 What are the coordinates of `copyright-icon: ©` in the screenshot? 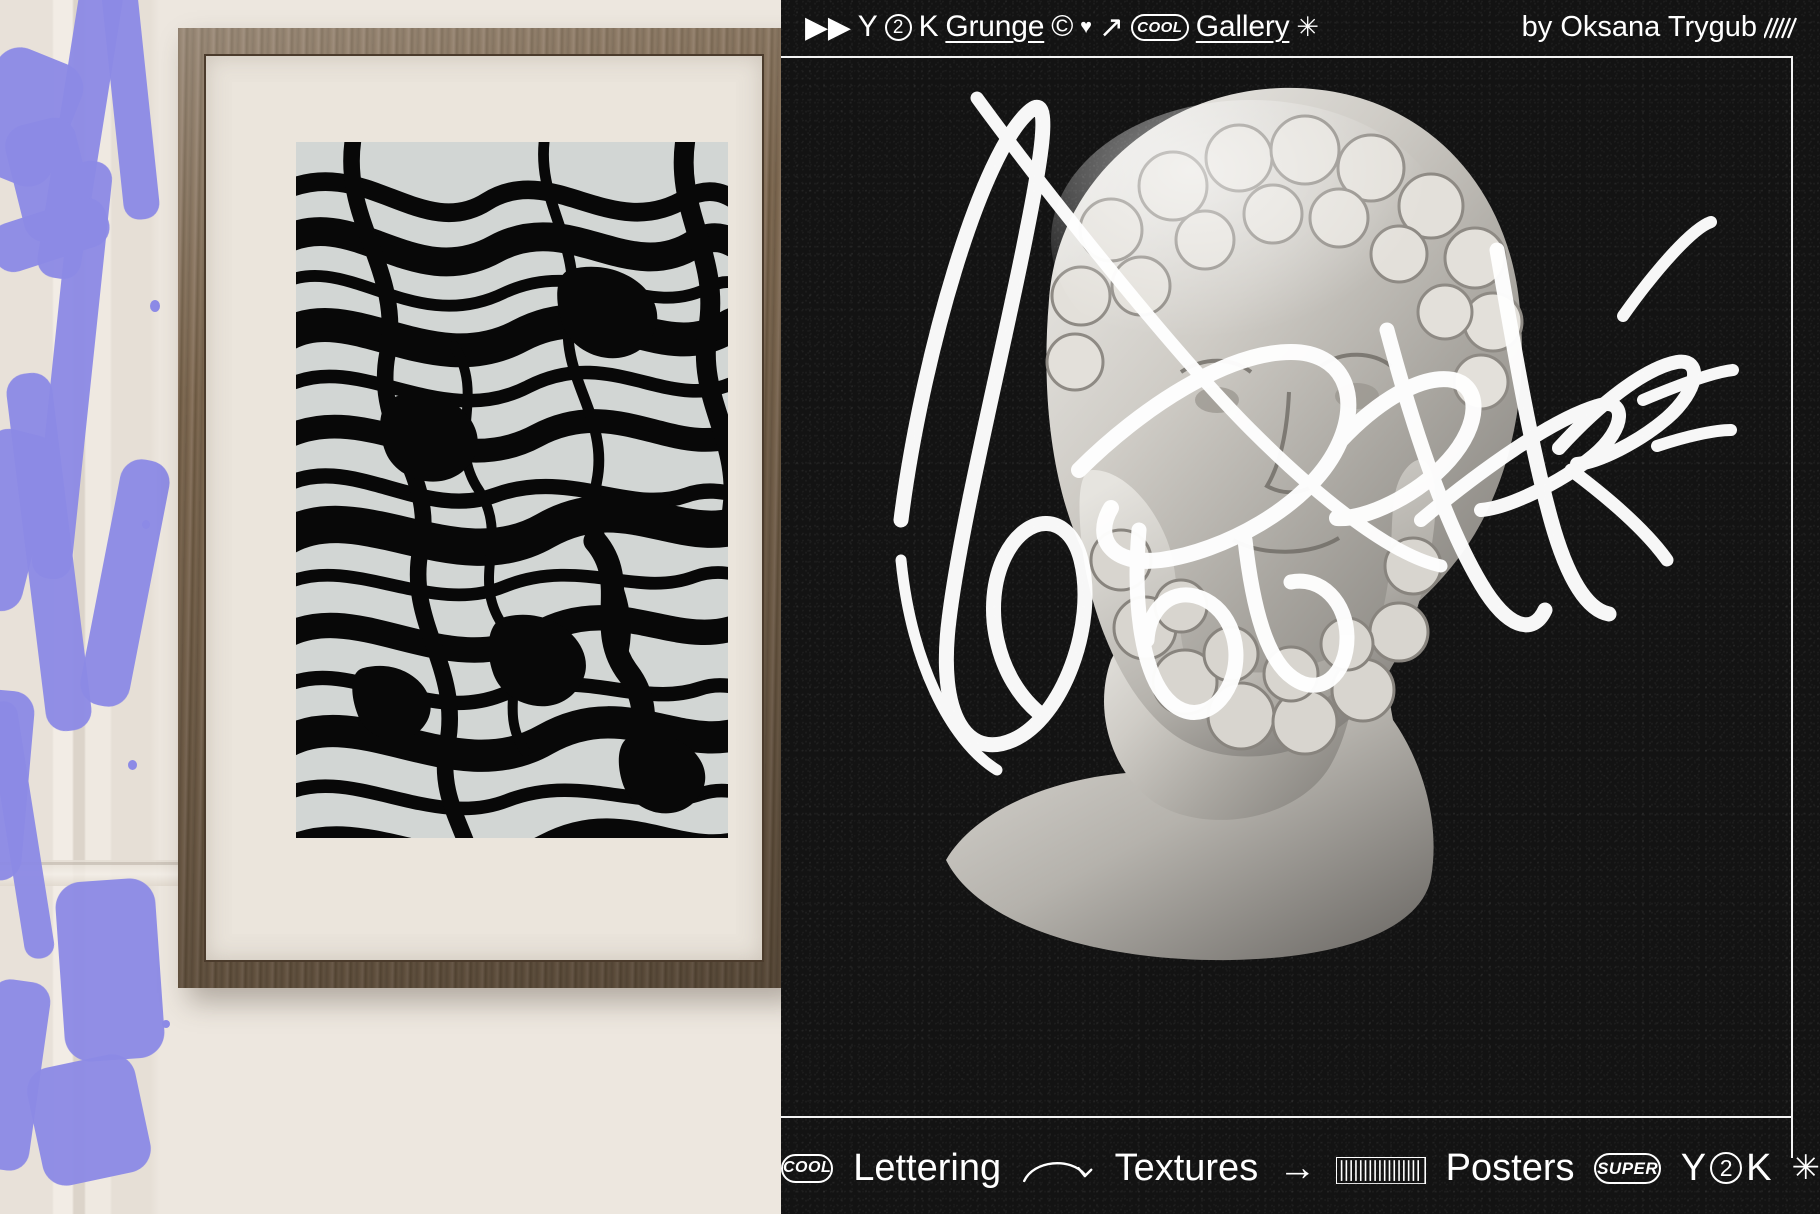 It's located at (1062, 26).